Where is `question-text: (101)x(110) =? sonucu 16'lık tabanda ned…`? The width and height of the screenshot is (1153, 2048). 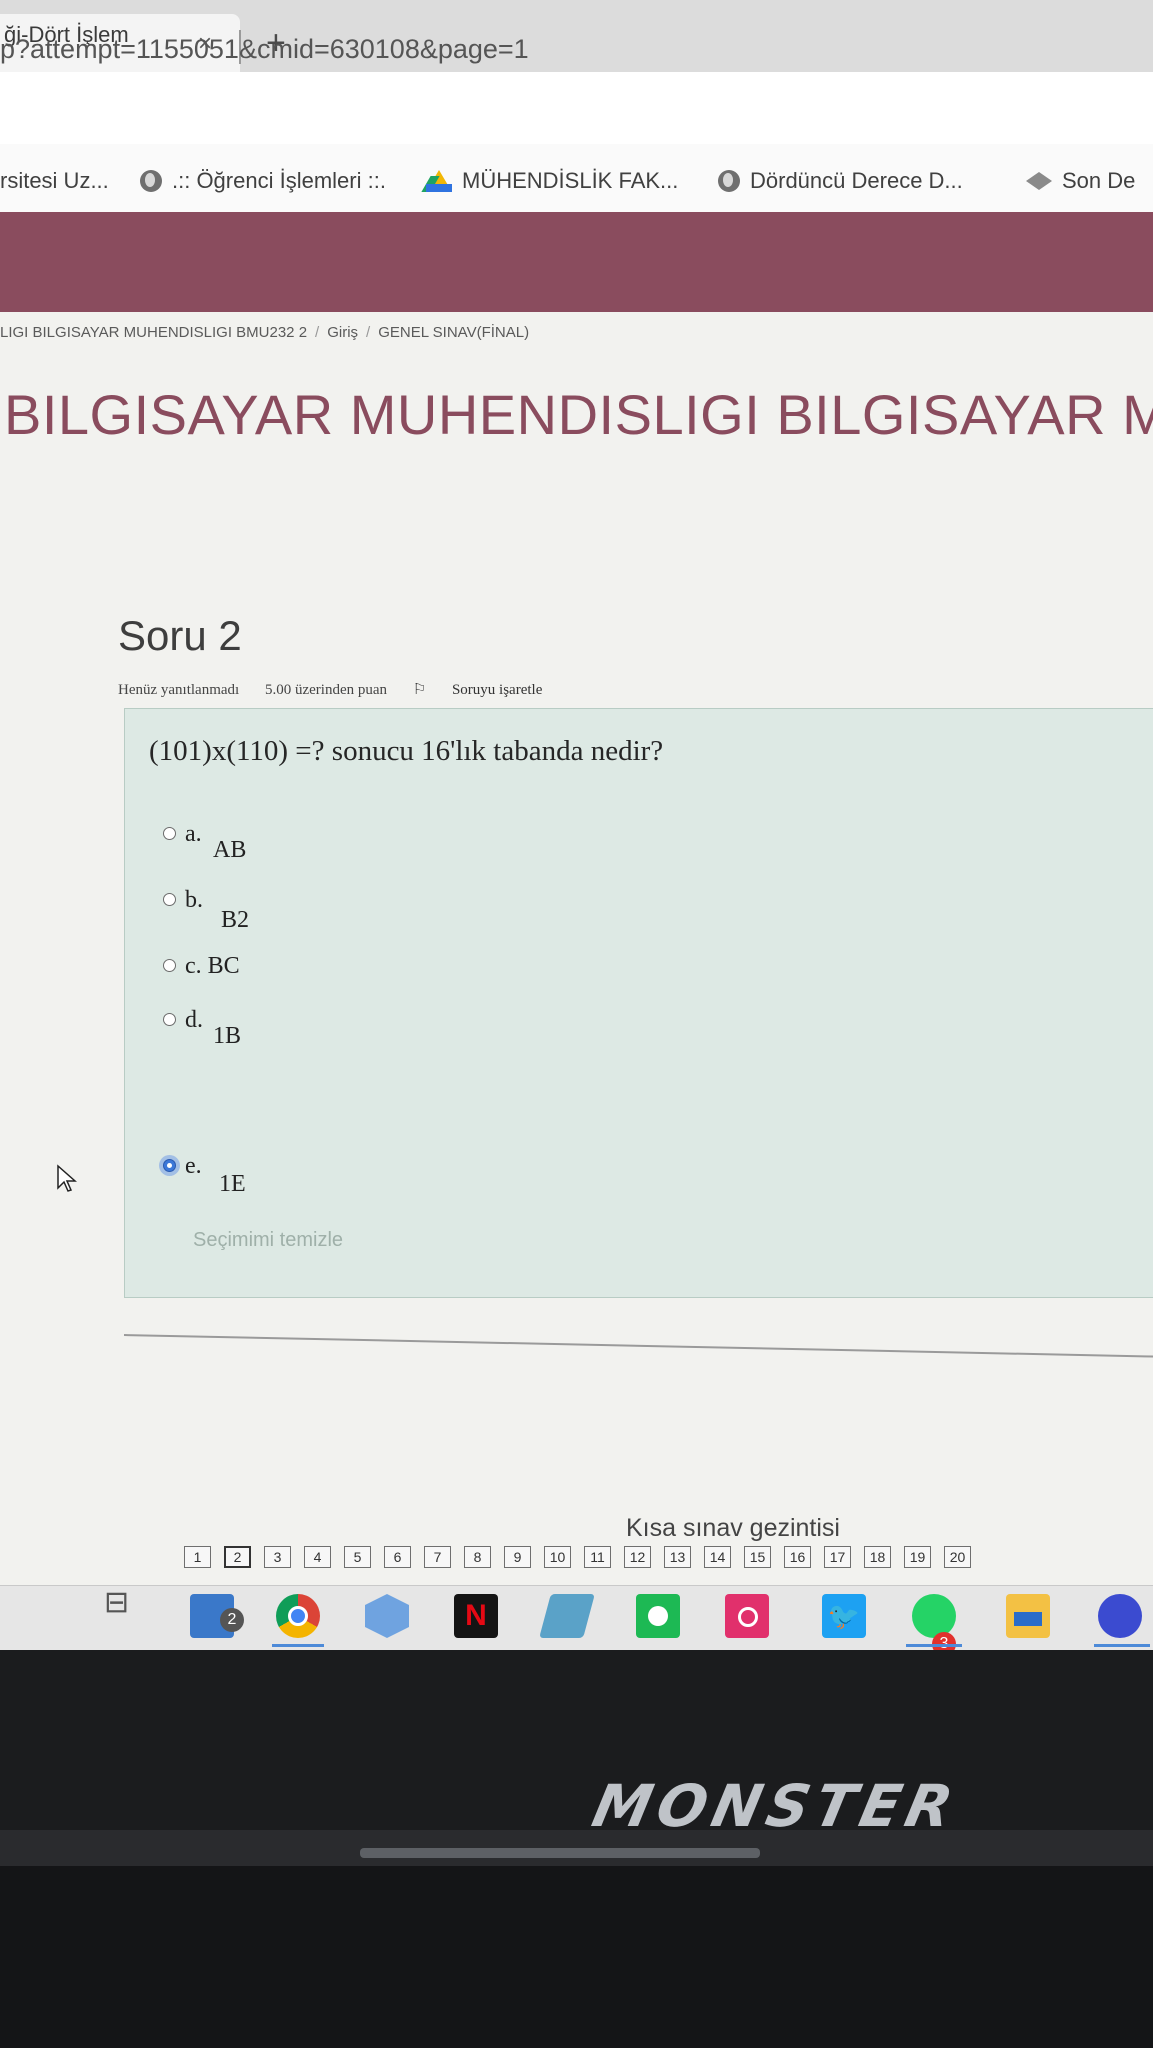 question-text: (101)x(110) =? sonucu 16'lık tabanda ned… is located at coordinates (406, 751).